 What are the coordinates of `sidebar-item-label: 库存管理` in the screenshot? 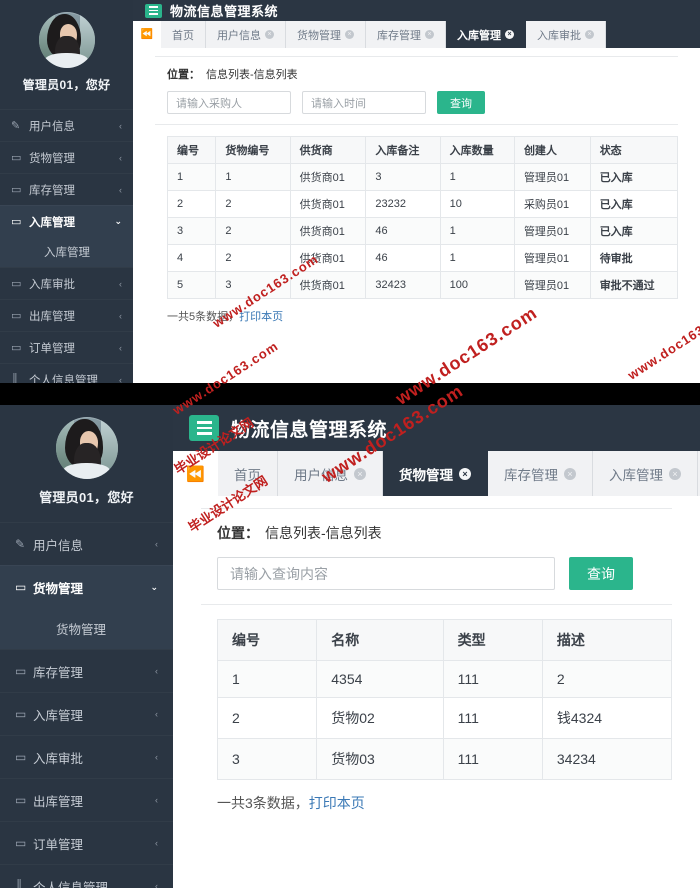 It's located at (58, 672).